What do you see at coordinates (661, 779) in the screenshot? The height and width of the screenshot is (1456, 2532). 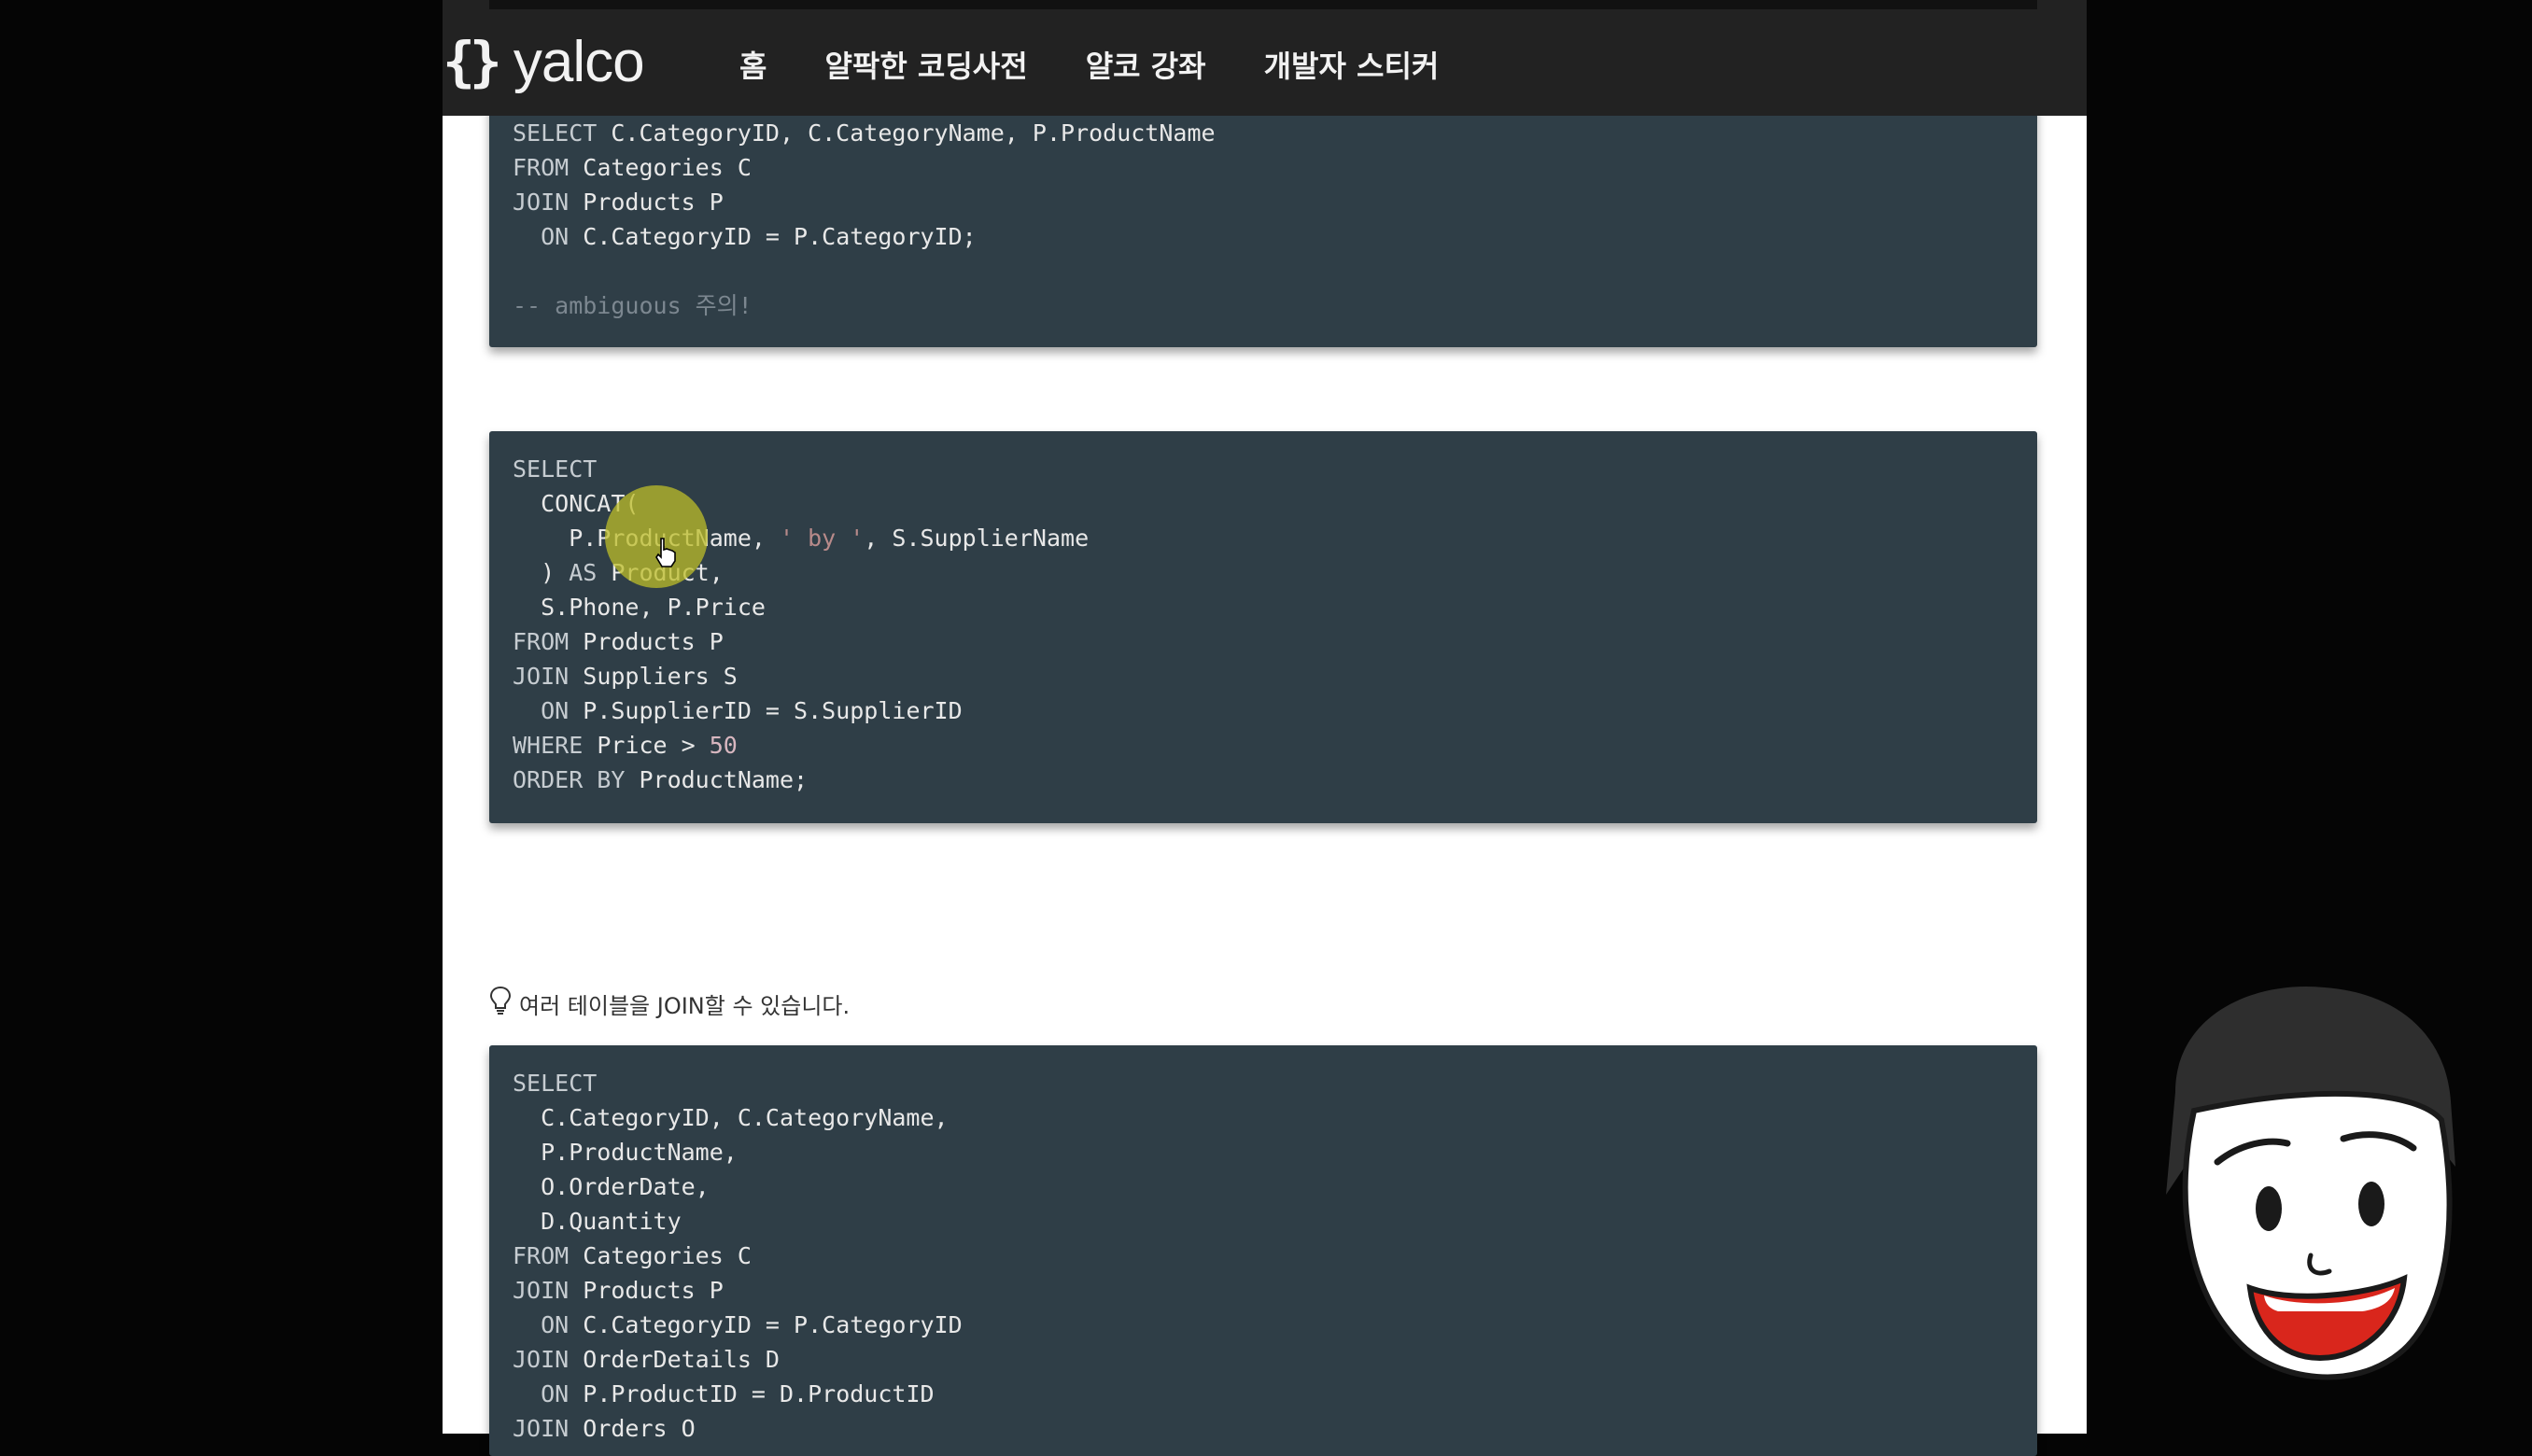 I see `code-line: ORDER BY ProductName;` at bounding box center [661, 779].